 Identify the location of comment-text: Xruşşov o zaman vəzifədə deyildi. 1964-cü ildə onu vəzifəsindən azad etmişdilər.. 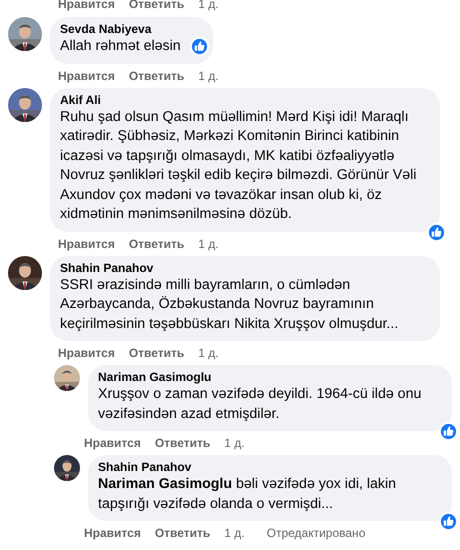
(260, 404).